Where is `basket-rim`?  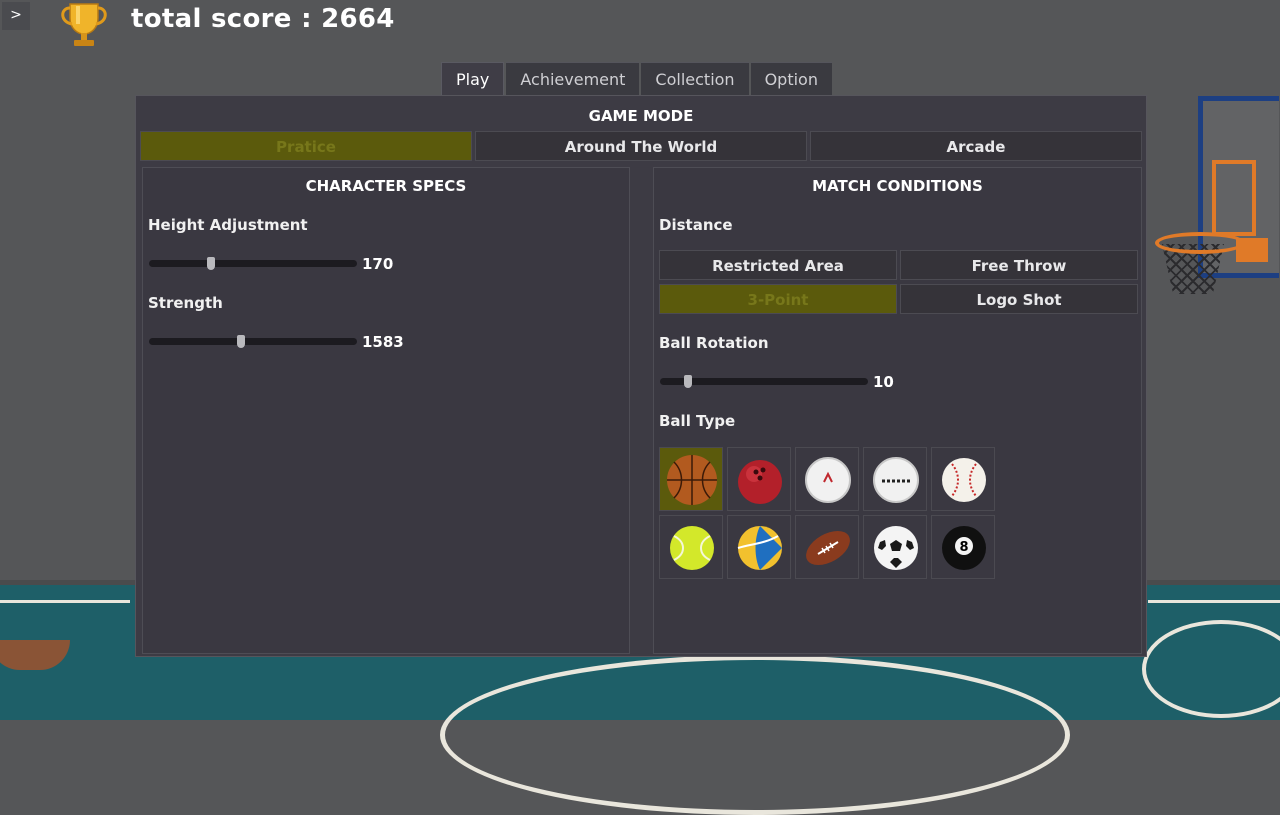 basket-rim is located at coordinates (1200, 243).